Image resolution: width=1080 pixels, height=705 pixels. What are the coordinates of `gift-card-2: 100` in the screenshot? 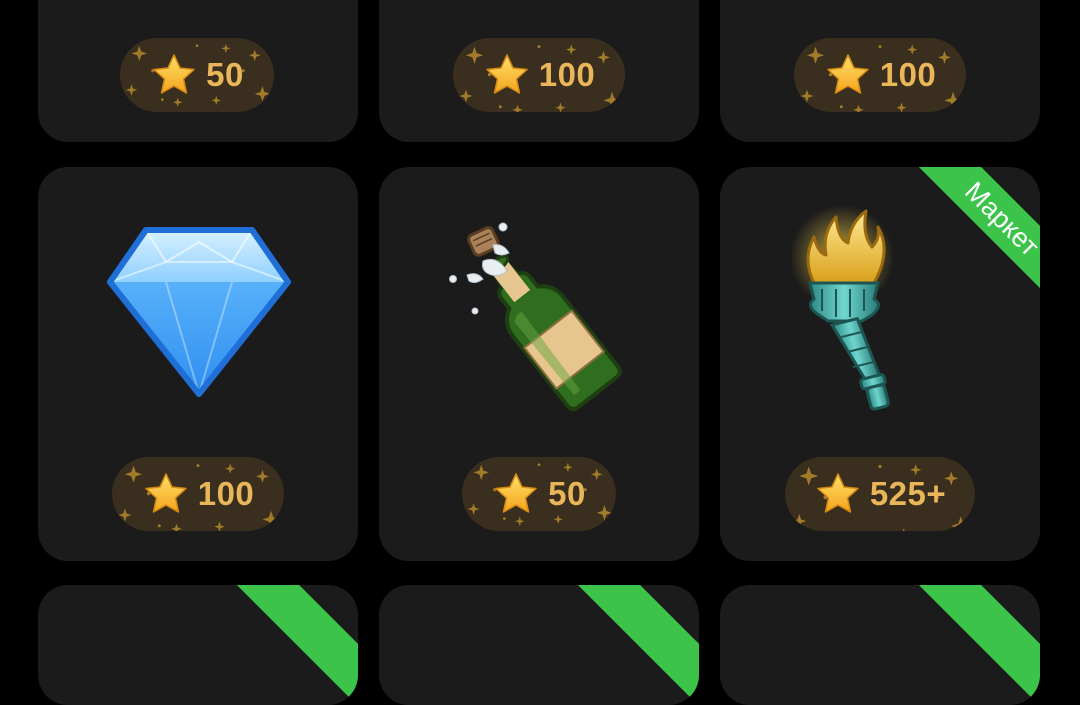 It's located at (539, 71).